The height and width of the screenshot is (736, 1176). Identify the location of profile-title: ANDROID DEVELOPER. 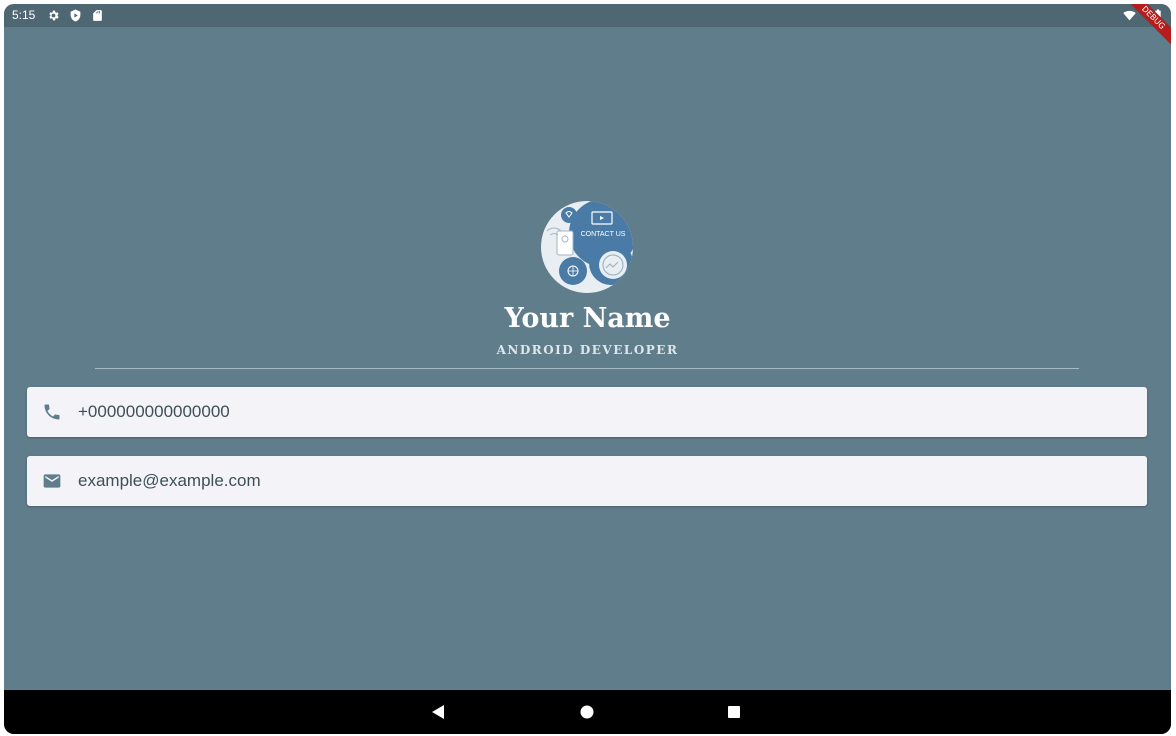
(587, 350).